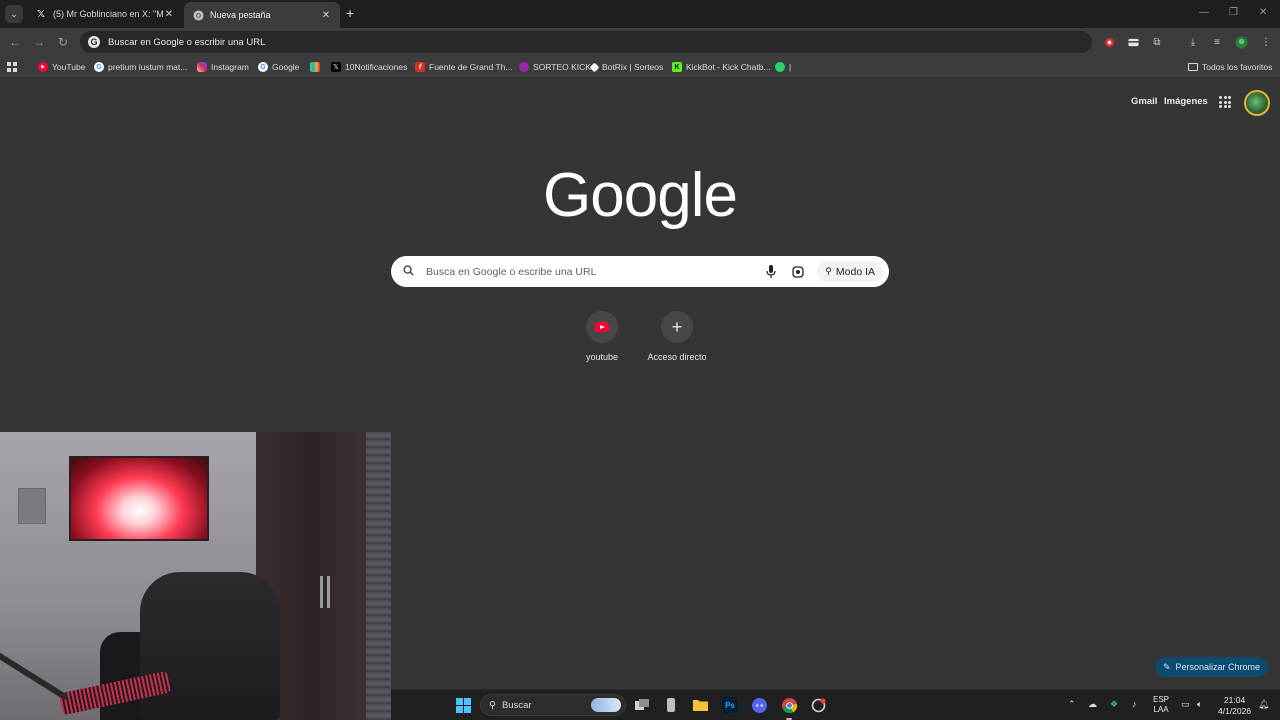 This screenshot has height=720, width=1280. What do you see at coordinates (677, 327) in the screenshot?
I see `plus-icon: +` at bounding box center [677, 327].